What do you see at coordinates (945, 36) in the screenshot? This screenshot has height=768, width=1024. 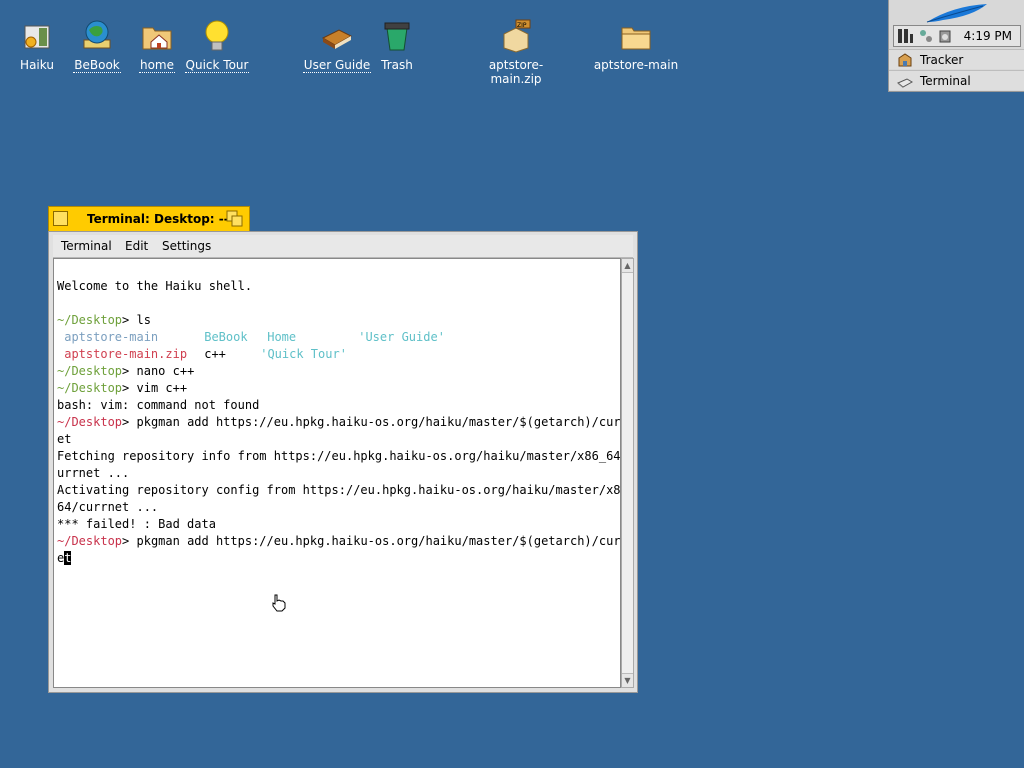 I see `volume-icon` at bounding box center [945, 36].